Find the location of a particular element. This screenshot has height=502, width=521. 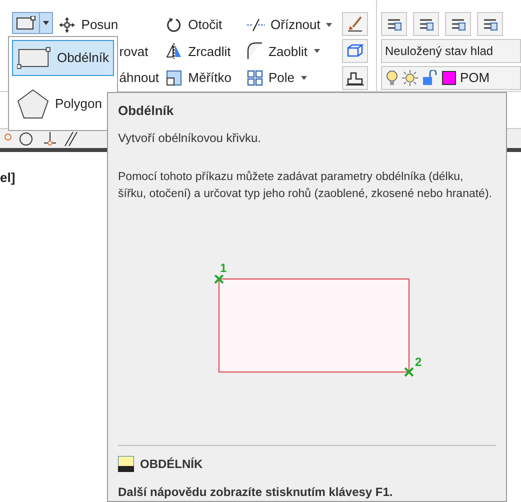

point-label: 2 is located at coordinates (418, 362).